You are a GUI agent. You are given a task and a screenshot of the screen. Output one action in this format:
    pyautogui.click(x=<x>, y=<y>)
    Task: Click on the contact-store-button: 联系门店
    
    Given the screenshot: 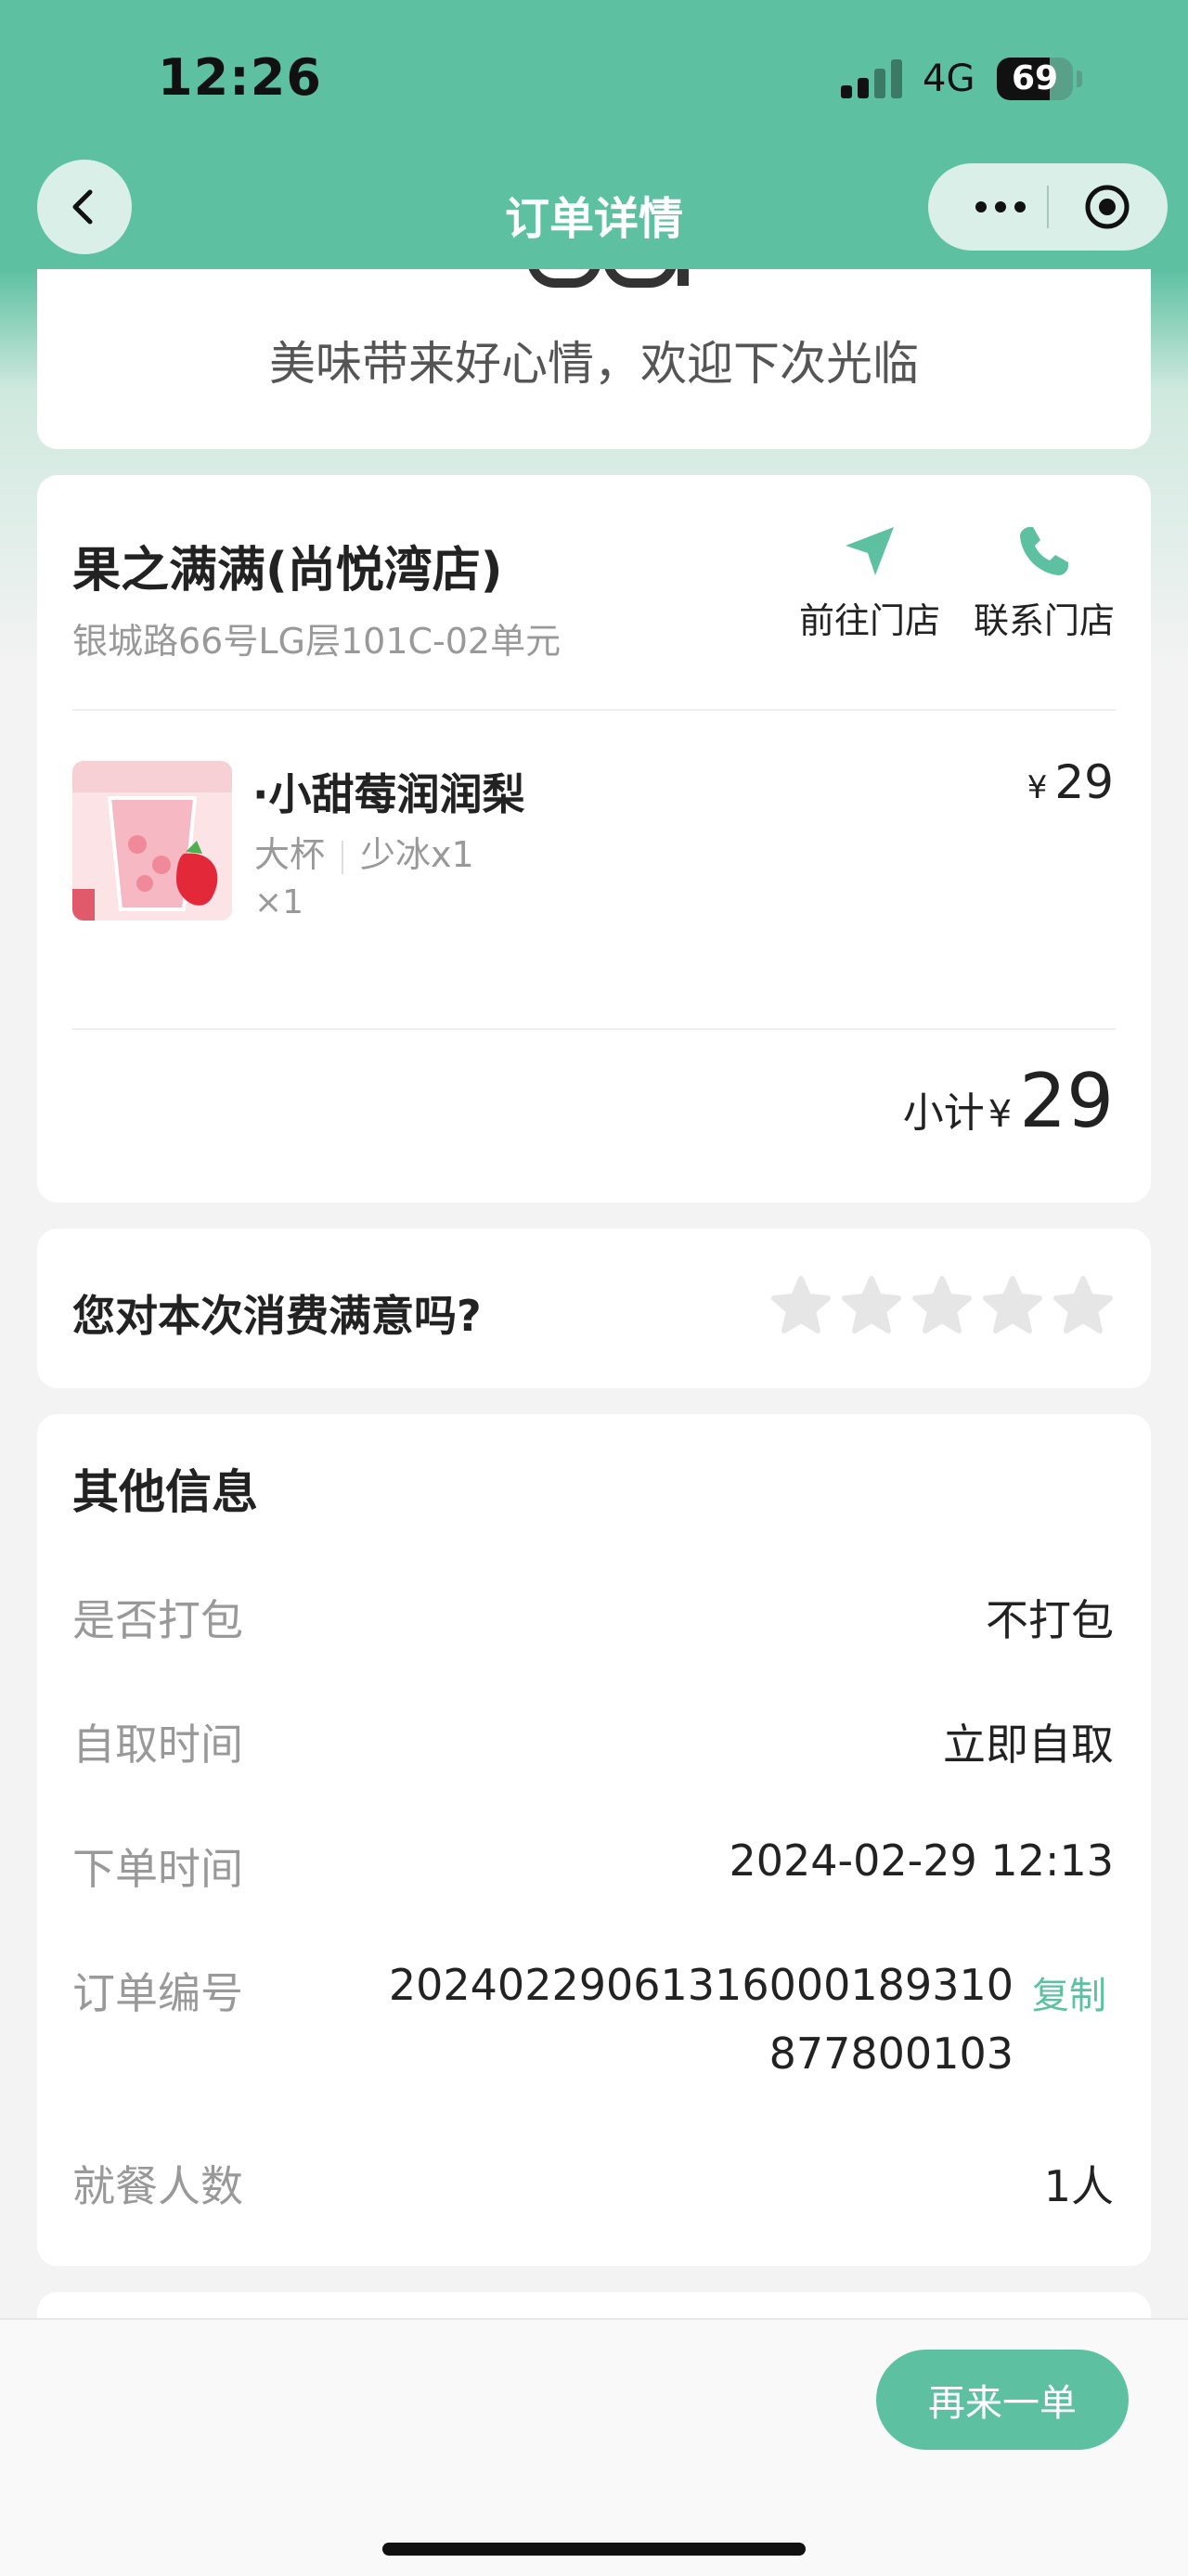 What is the action you would take?
    pyautogui.click(x=1044, y=582)
    